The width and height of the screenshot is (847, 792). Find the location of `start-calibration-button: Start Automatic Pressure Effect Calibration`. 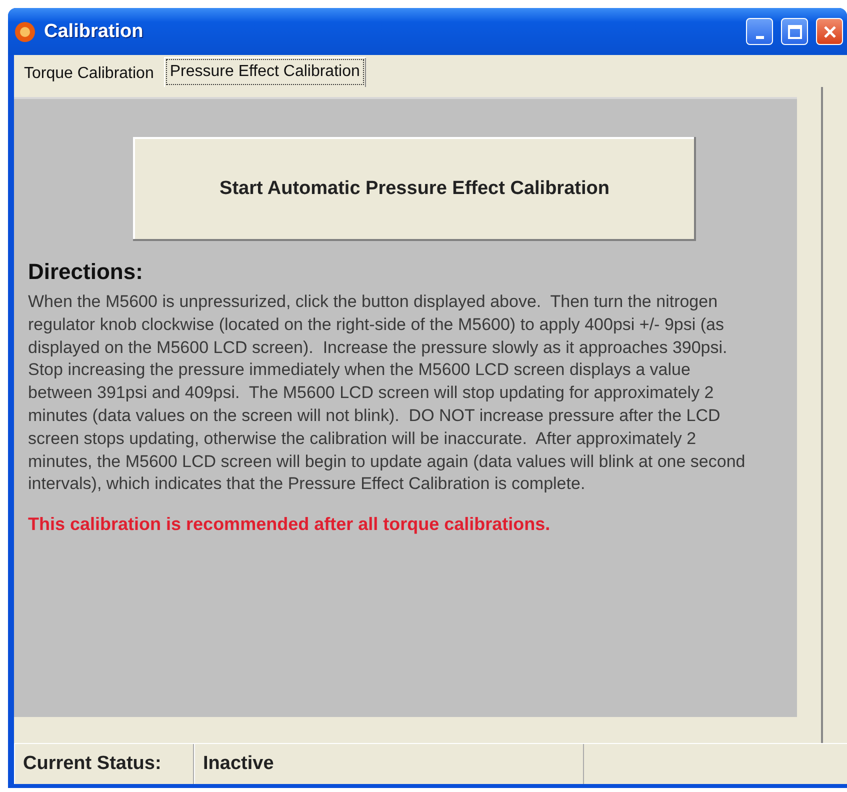

start-calibration-button: Start Automatic Pressure Effect Calibration is located at coordinates (414, 189).